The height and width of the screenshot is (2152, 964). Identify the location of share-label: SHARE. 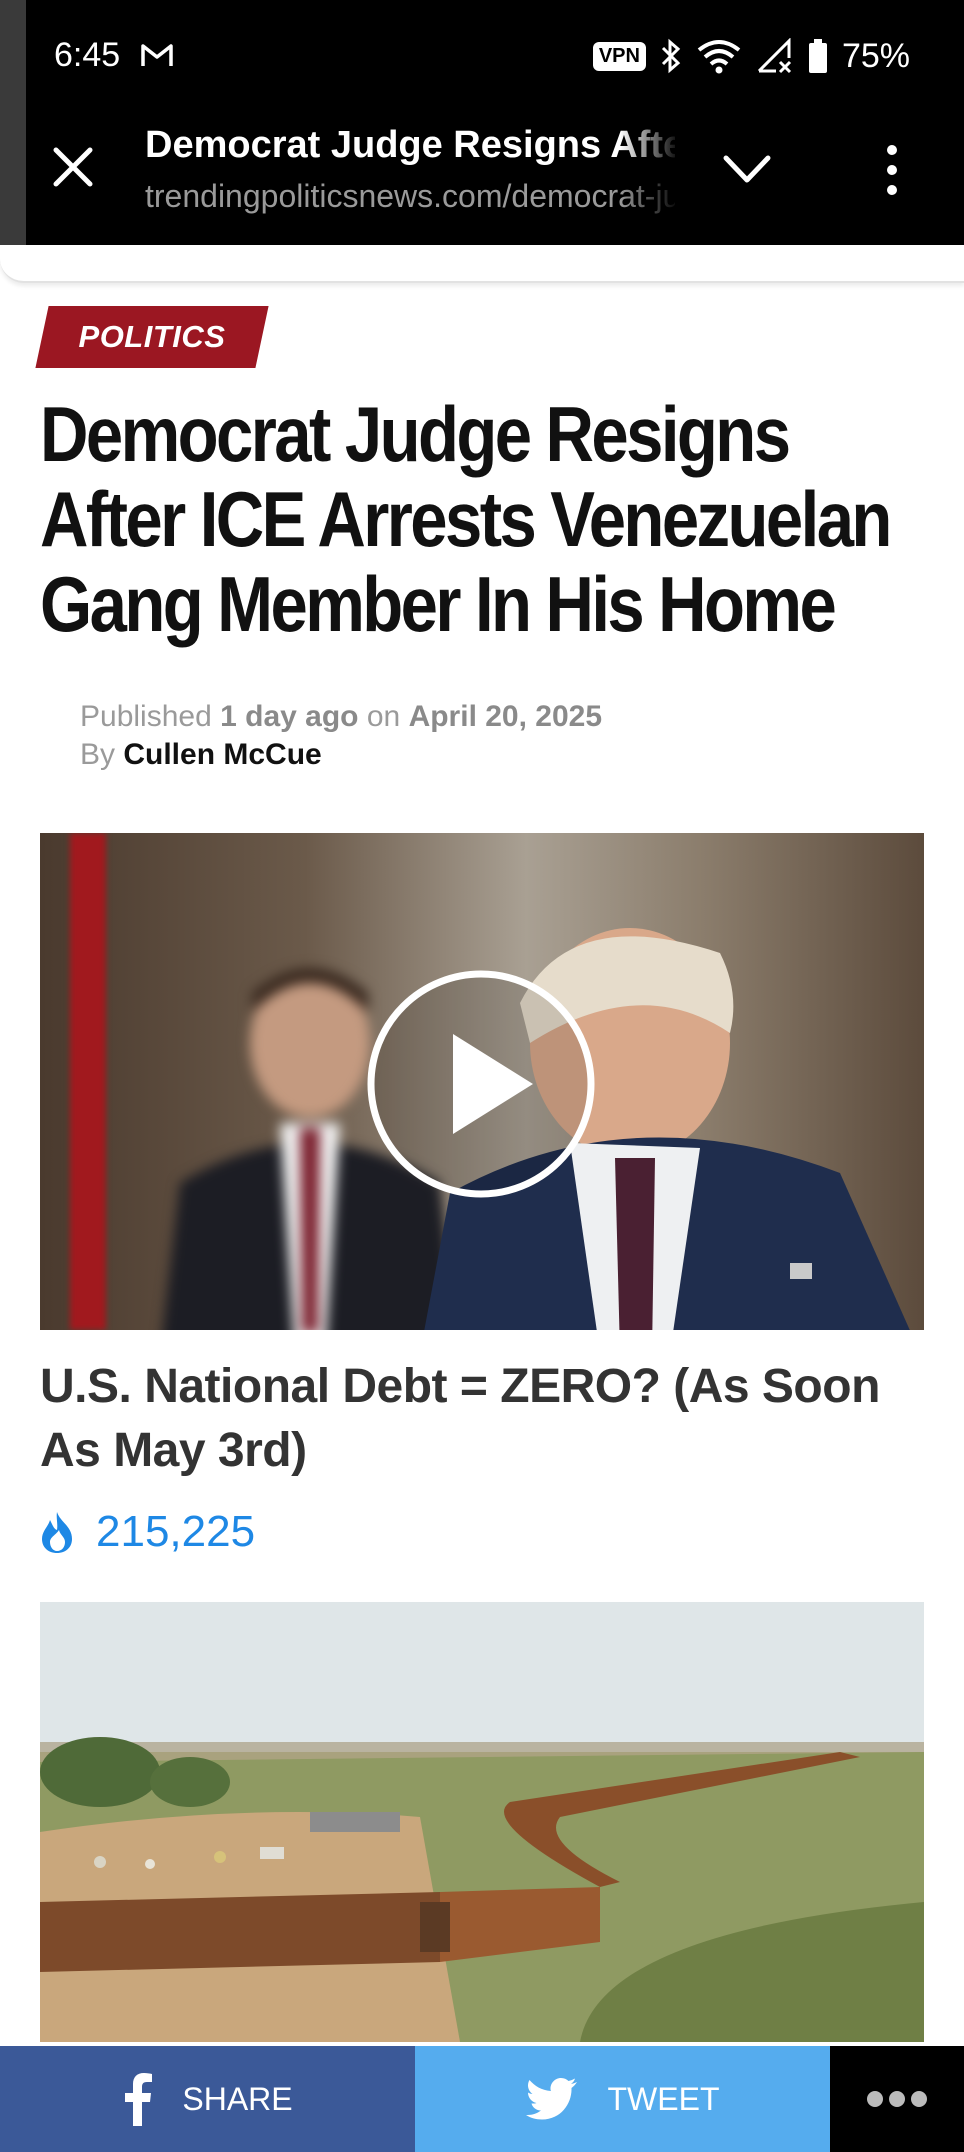
(237, 2098).